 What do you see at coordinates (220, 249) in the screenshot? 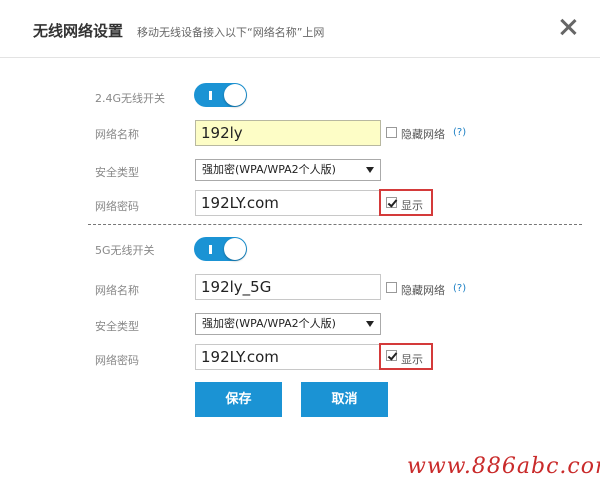
I see `switch-5g-toggle` at bounding box center [220, 249].